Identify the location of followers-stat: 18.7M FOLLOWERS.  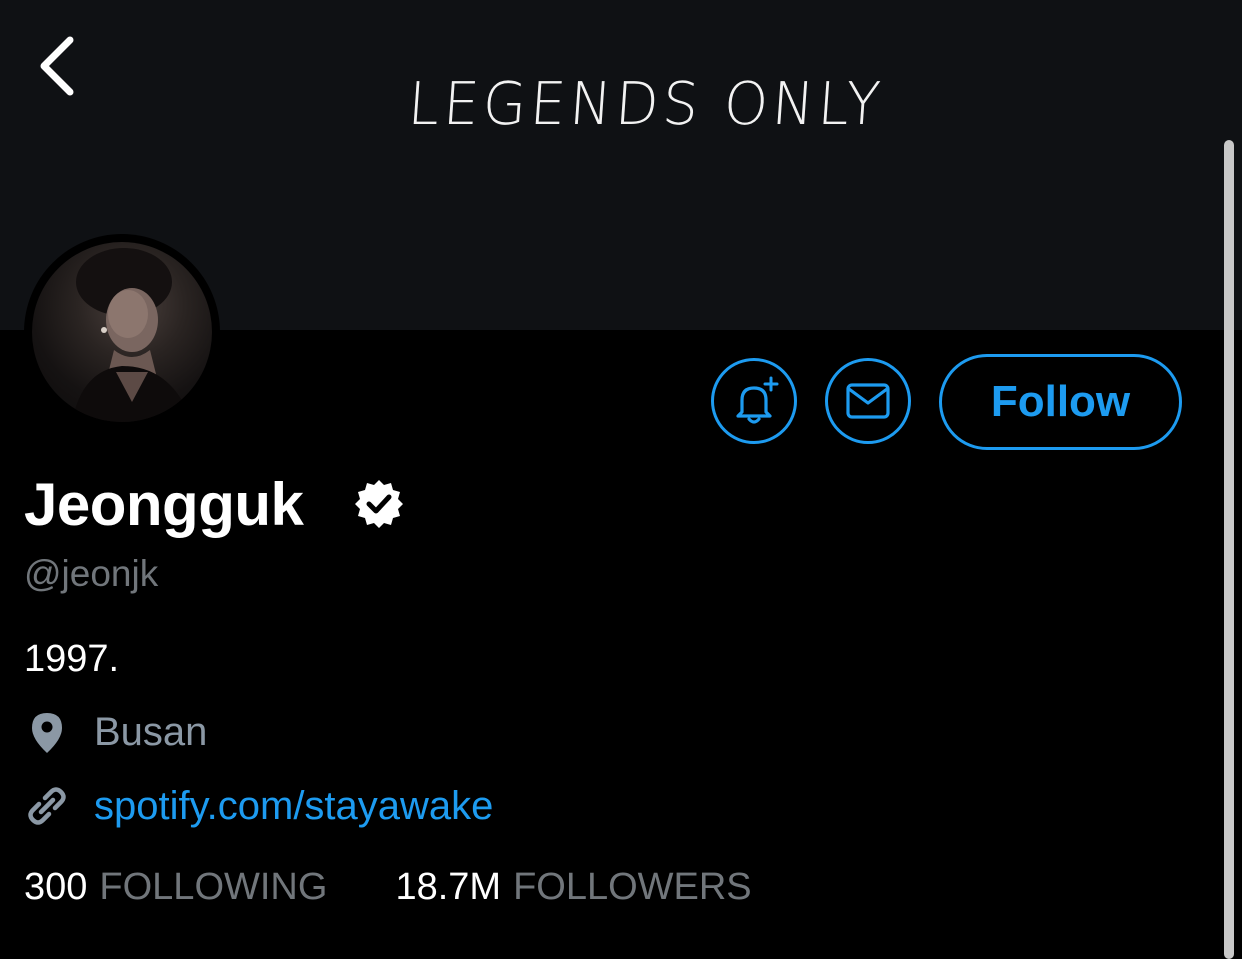
(573, 887).